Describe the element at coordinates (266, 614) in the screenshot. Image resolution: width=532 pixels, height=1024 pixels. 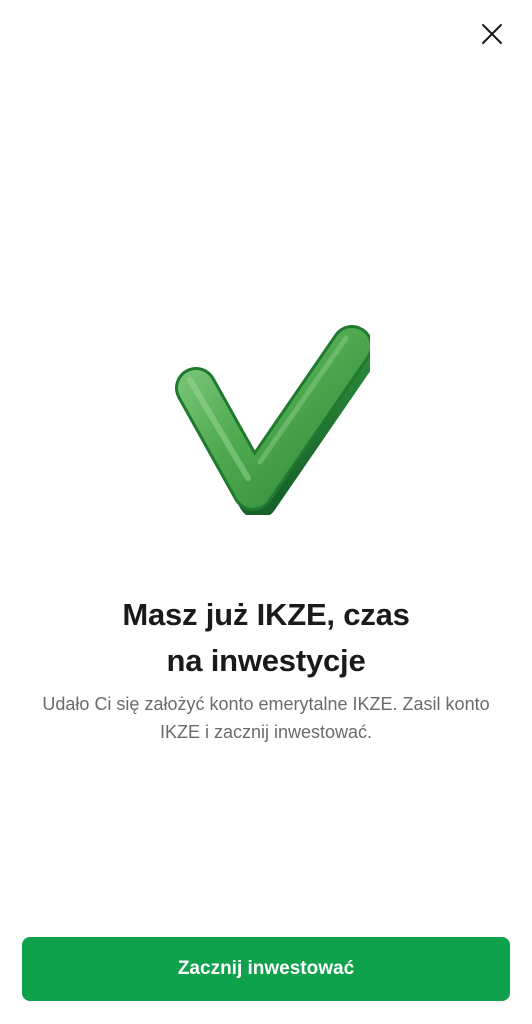
I see `title-line-1: Masz już IKZE, czas` at that location.